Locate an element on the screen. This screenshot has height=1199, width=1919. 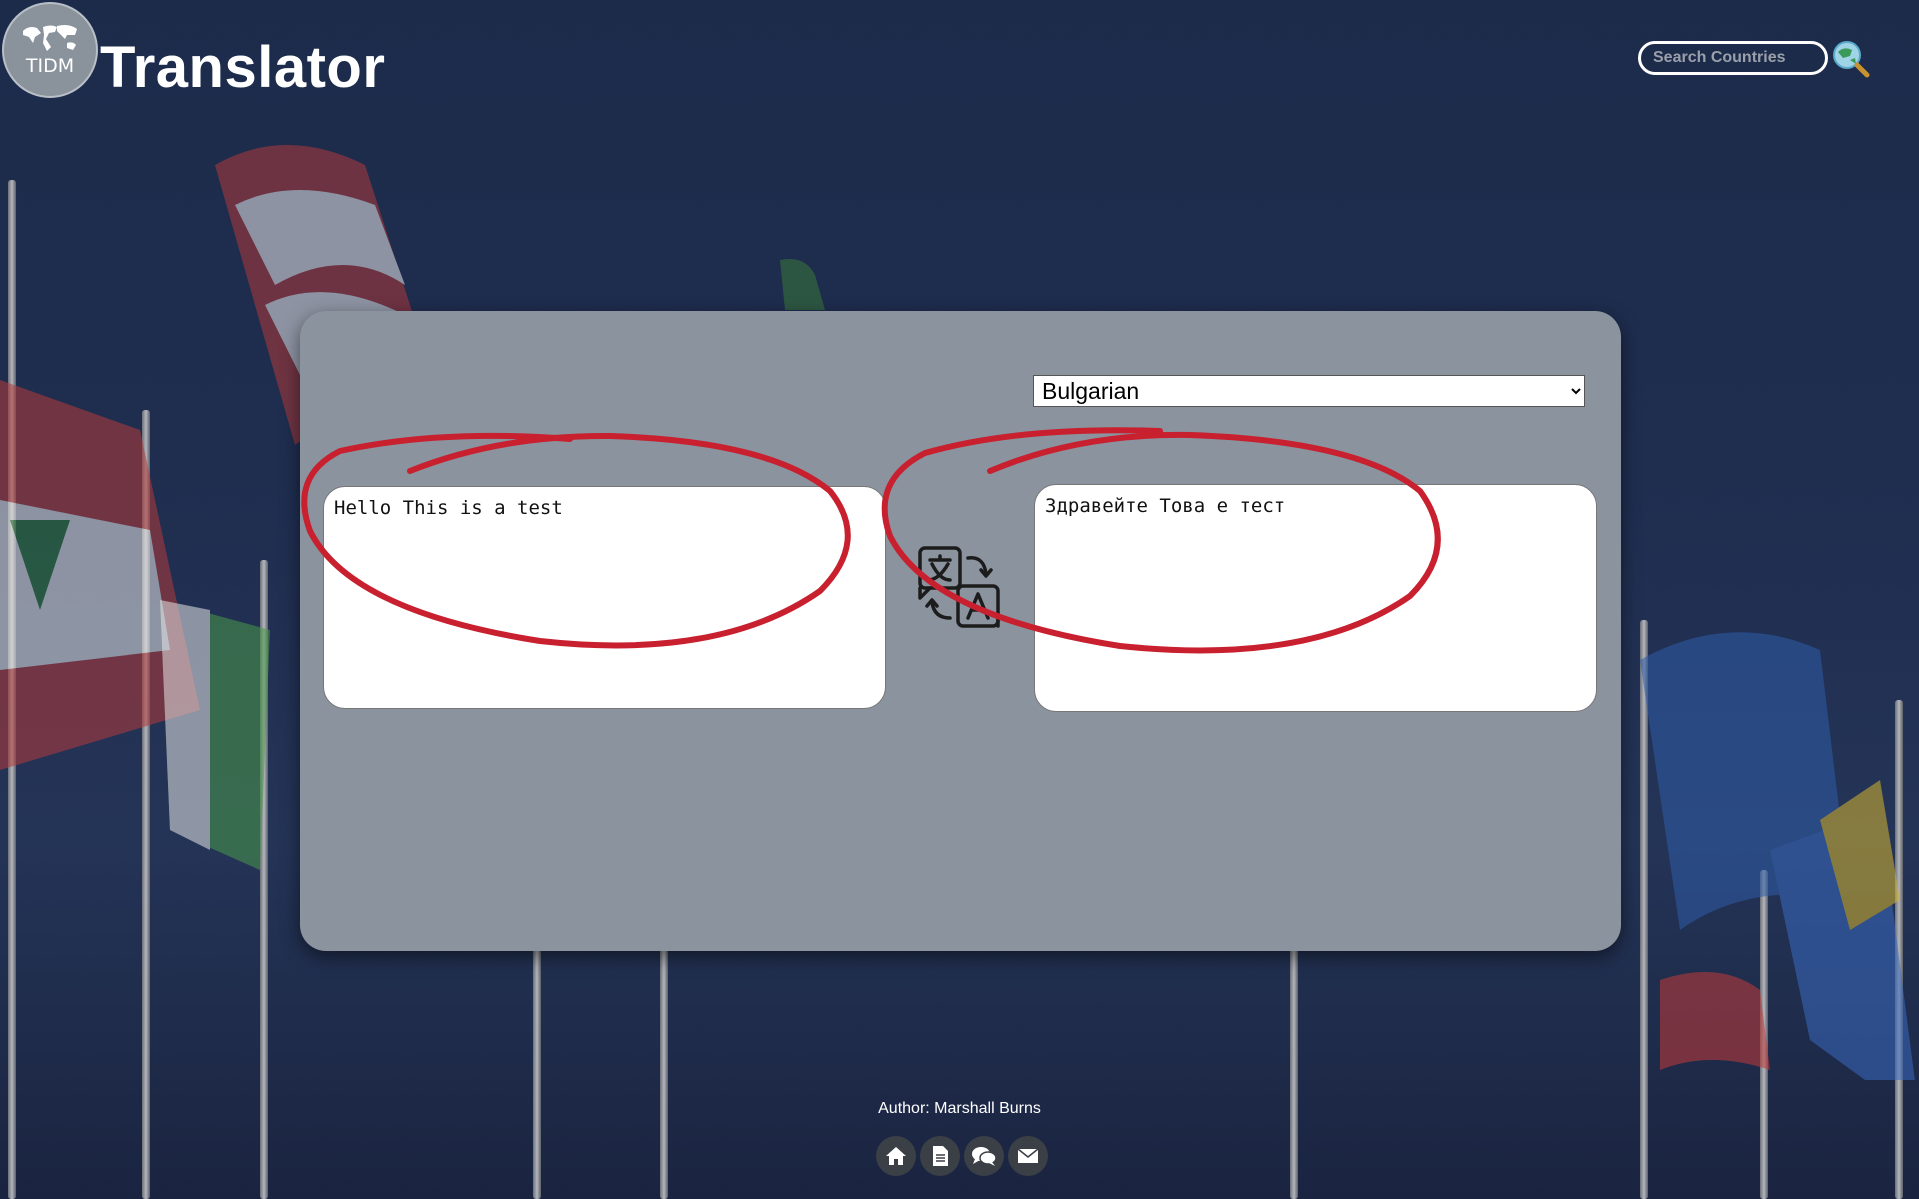
site-logo: TIDM is located at coordinates (50, 50).